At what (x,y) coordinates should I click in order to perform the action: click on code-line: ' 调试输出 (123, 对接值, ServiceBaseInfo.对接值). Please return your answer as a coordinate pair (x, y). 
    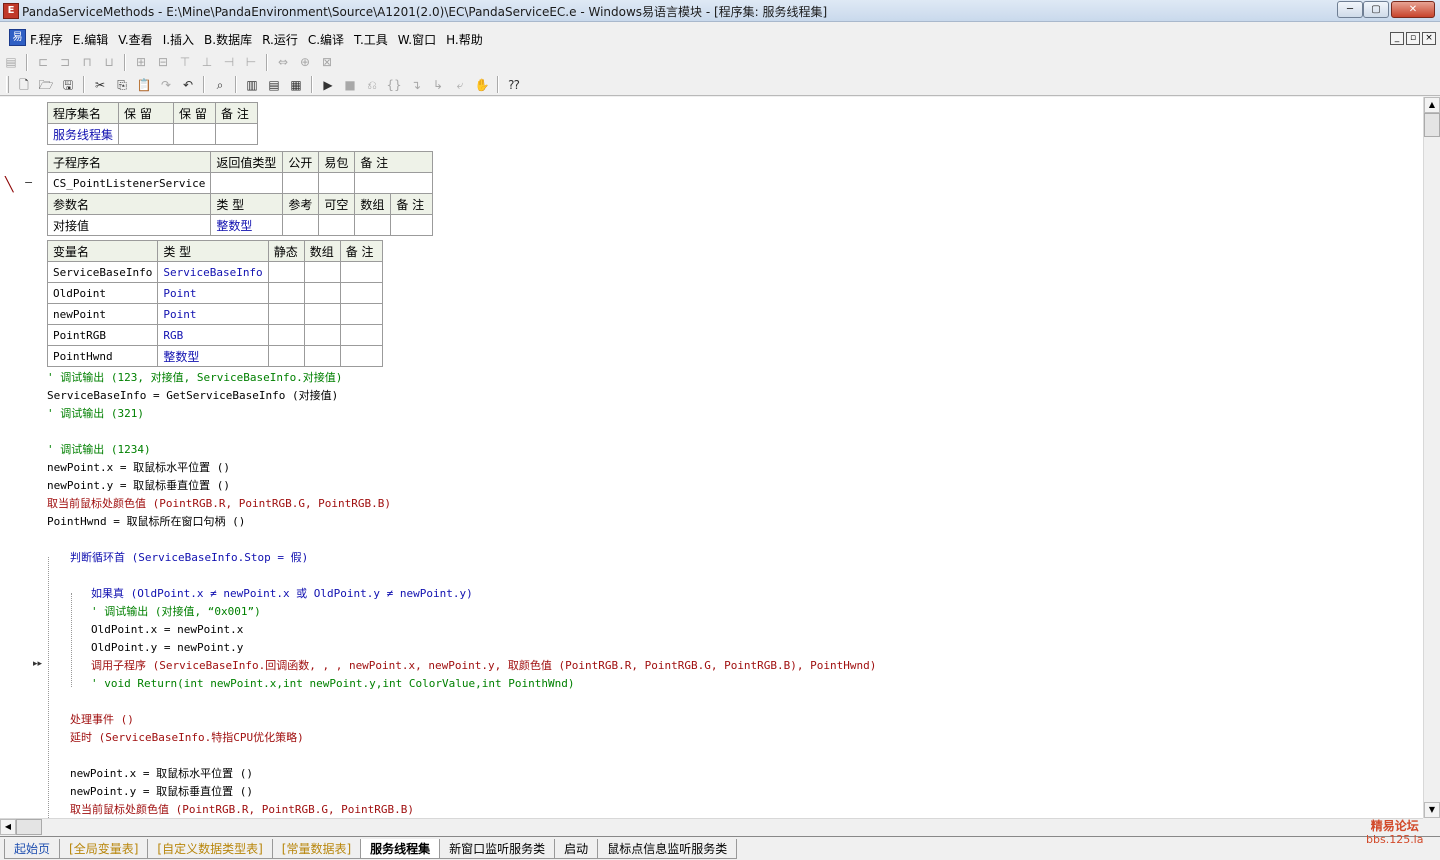
    Looking at the image, I should click on (461, 378).